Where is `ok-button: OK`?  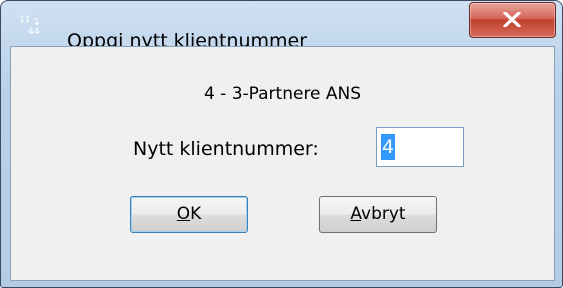
ok-button: OK is located at coordinates (189, 214).